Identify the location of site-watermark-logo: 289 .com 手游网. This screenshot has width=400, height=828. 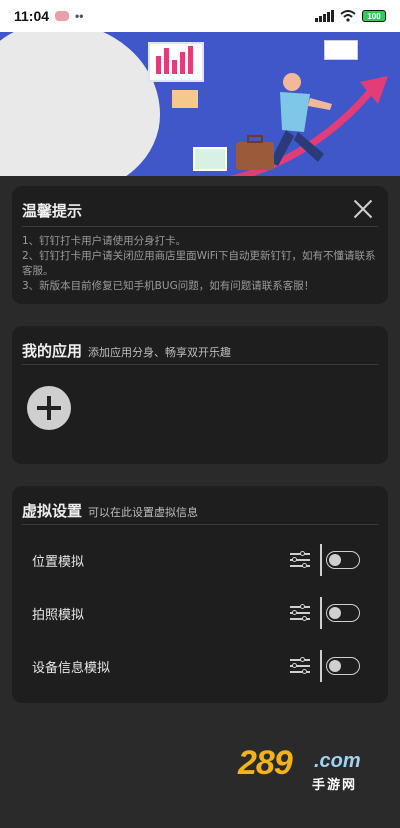
(308, 768).